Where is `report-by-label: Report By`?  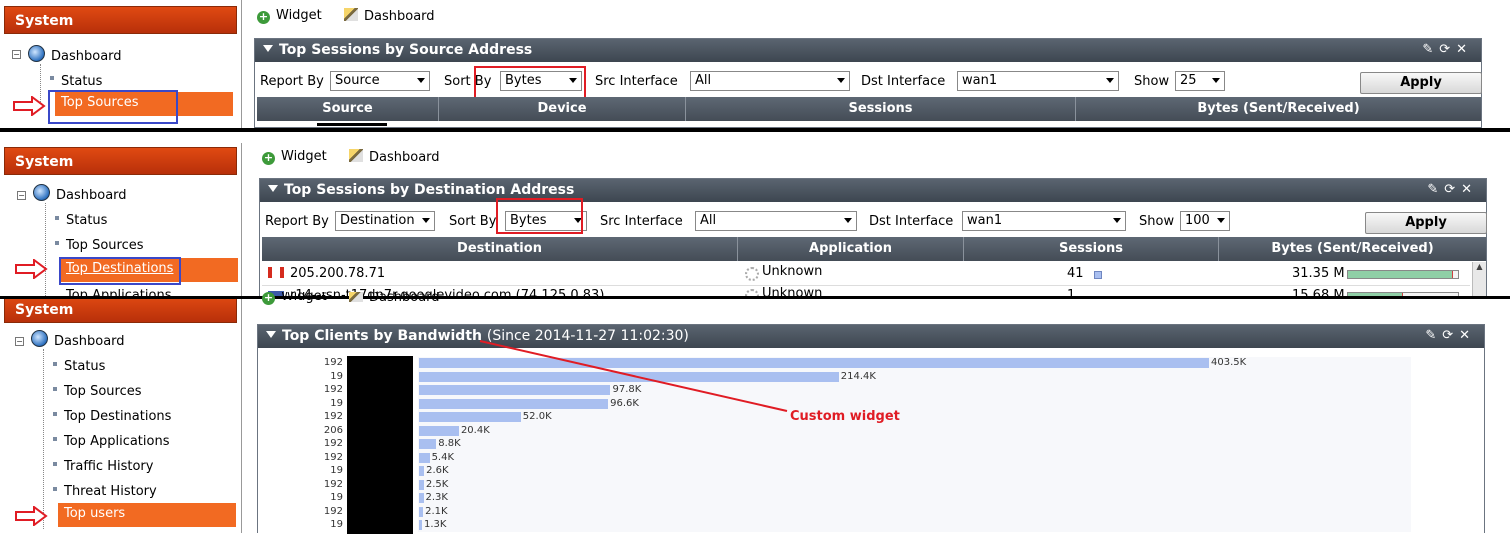 report-by-label: Report By is located at coordinates (292, 81).